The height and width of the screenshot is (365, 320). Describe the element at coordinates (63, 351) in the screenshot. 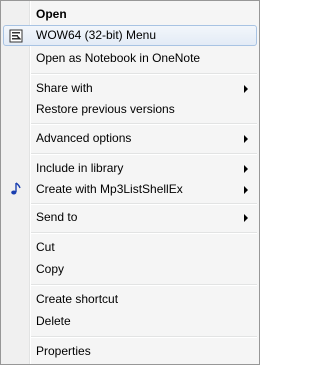

I see `menu-item-label: Properties` at that location.